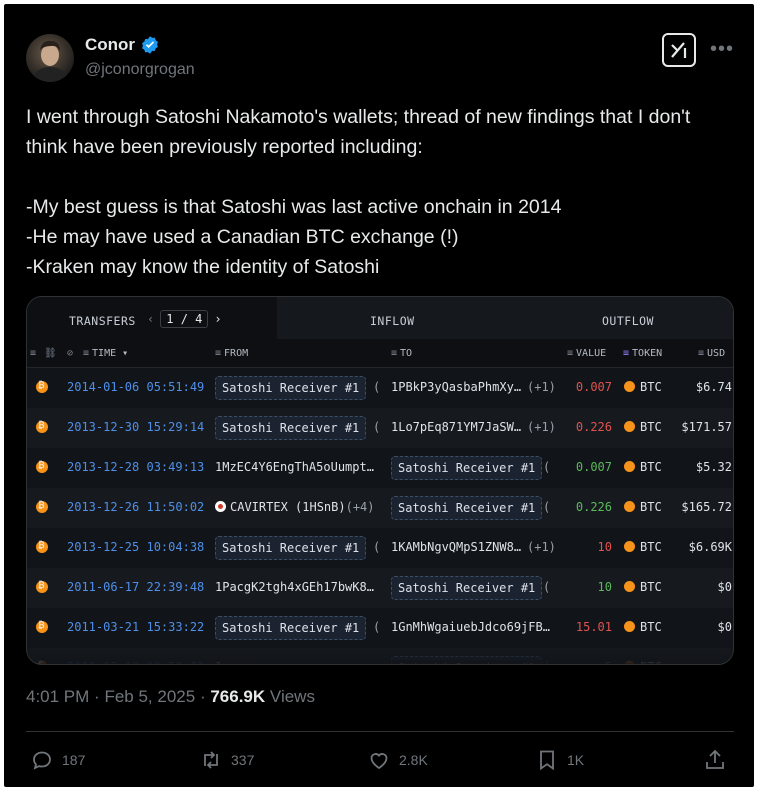  What do you see at coordinates (541, 387) in the screenshot?
I see `row-to-extra: (+1)` at bounding box center [541, 387].